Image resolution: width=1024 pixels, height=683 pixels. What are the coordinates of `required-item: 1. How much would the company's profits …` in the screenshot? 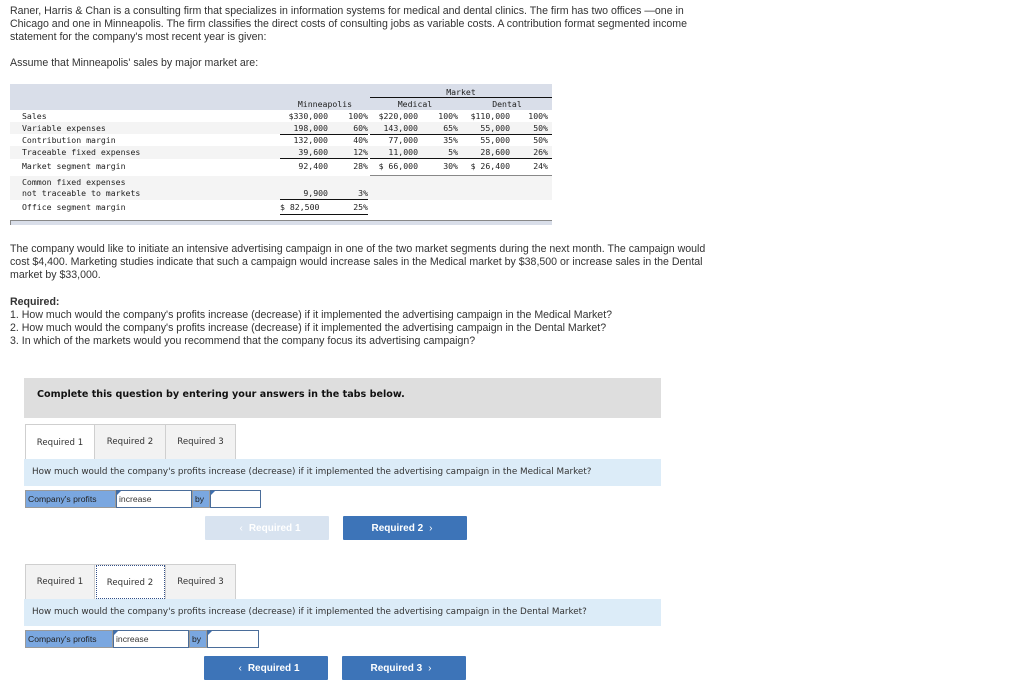 It's located at (311, 315).